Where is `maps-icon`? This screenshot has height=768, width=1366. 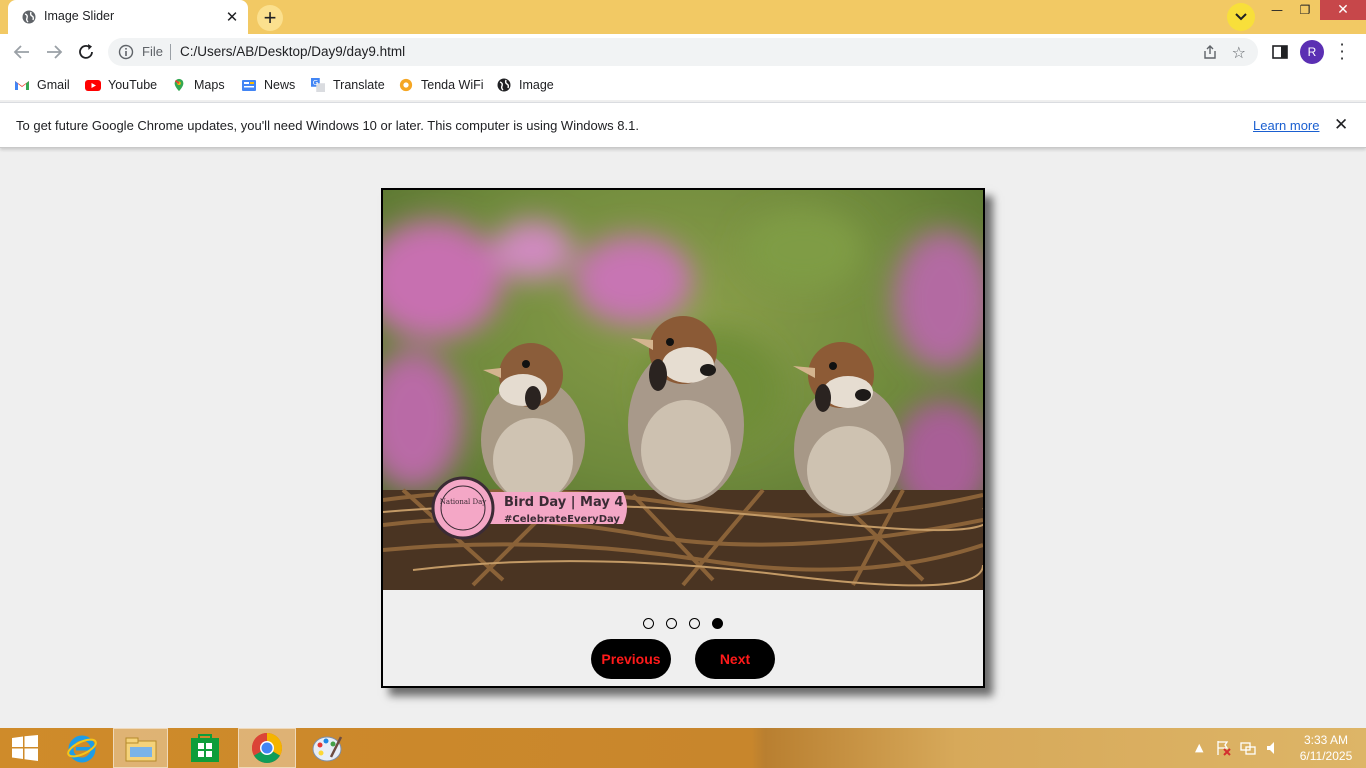
maps-icon is located at coordinates (179, 85).